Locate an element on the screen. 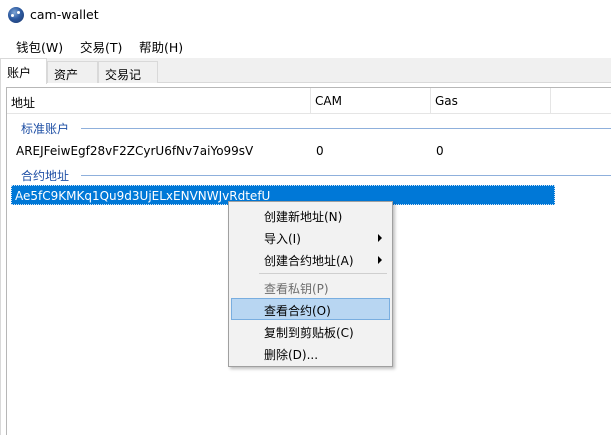 This screenshot has height=435, width=611. menu-item-copy-clipboard: 复制到剪贴板(C) is located at coordinates (310, 331).